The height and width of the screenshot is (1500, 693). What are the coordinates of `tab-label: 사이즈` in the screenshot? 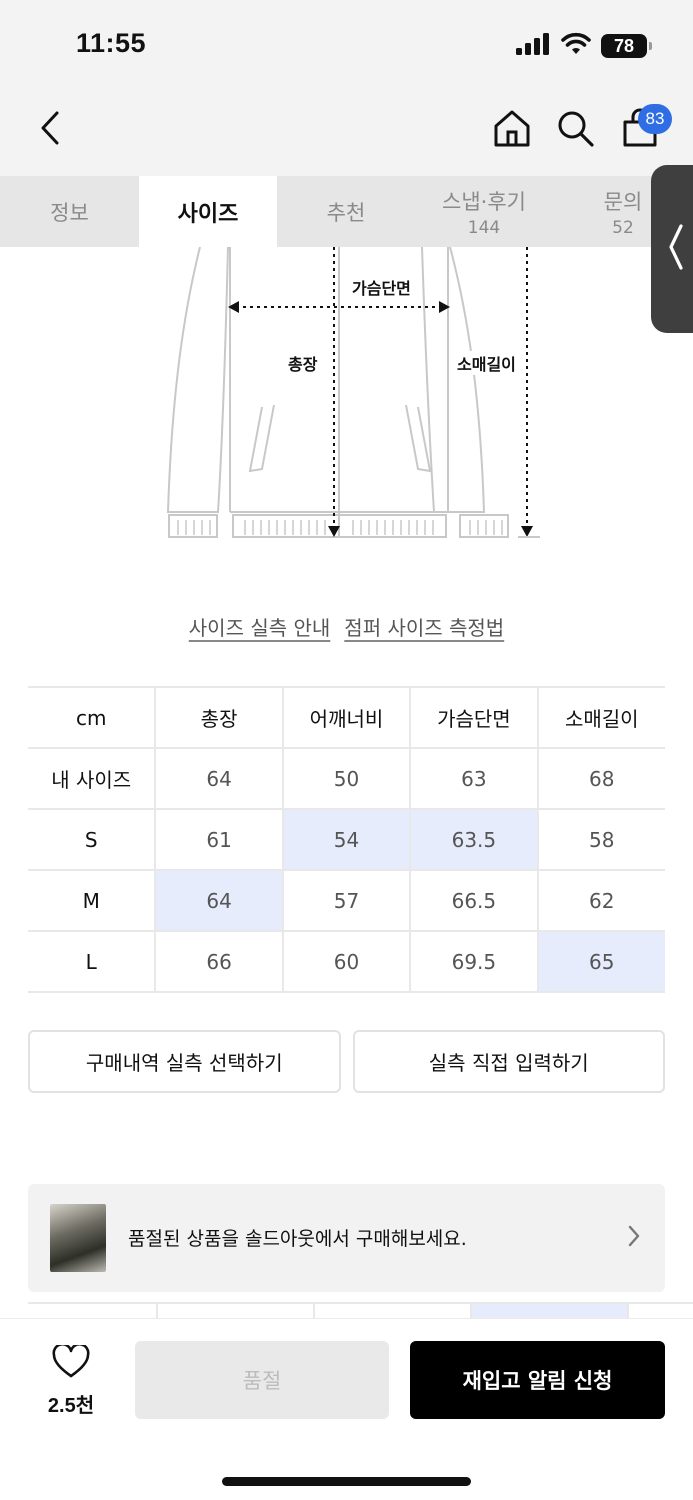 It's located at (208, 214).